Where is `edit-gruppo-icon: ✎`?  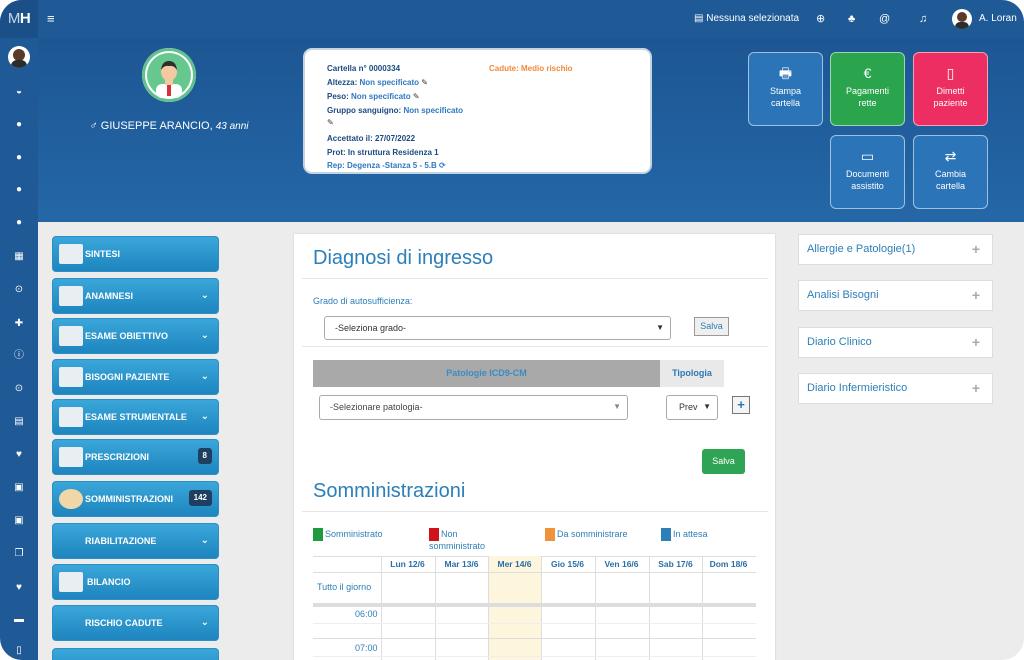
edit-gruppo-icon: ✎ is located at coordinates (330, 122).